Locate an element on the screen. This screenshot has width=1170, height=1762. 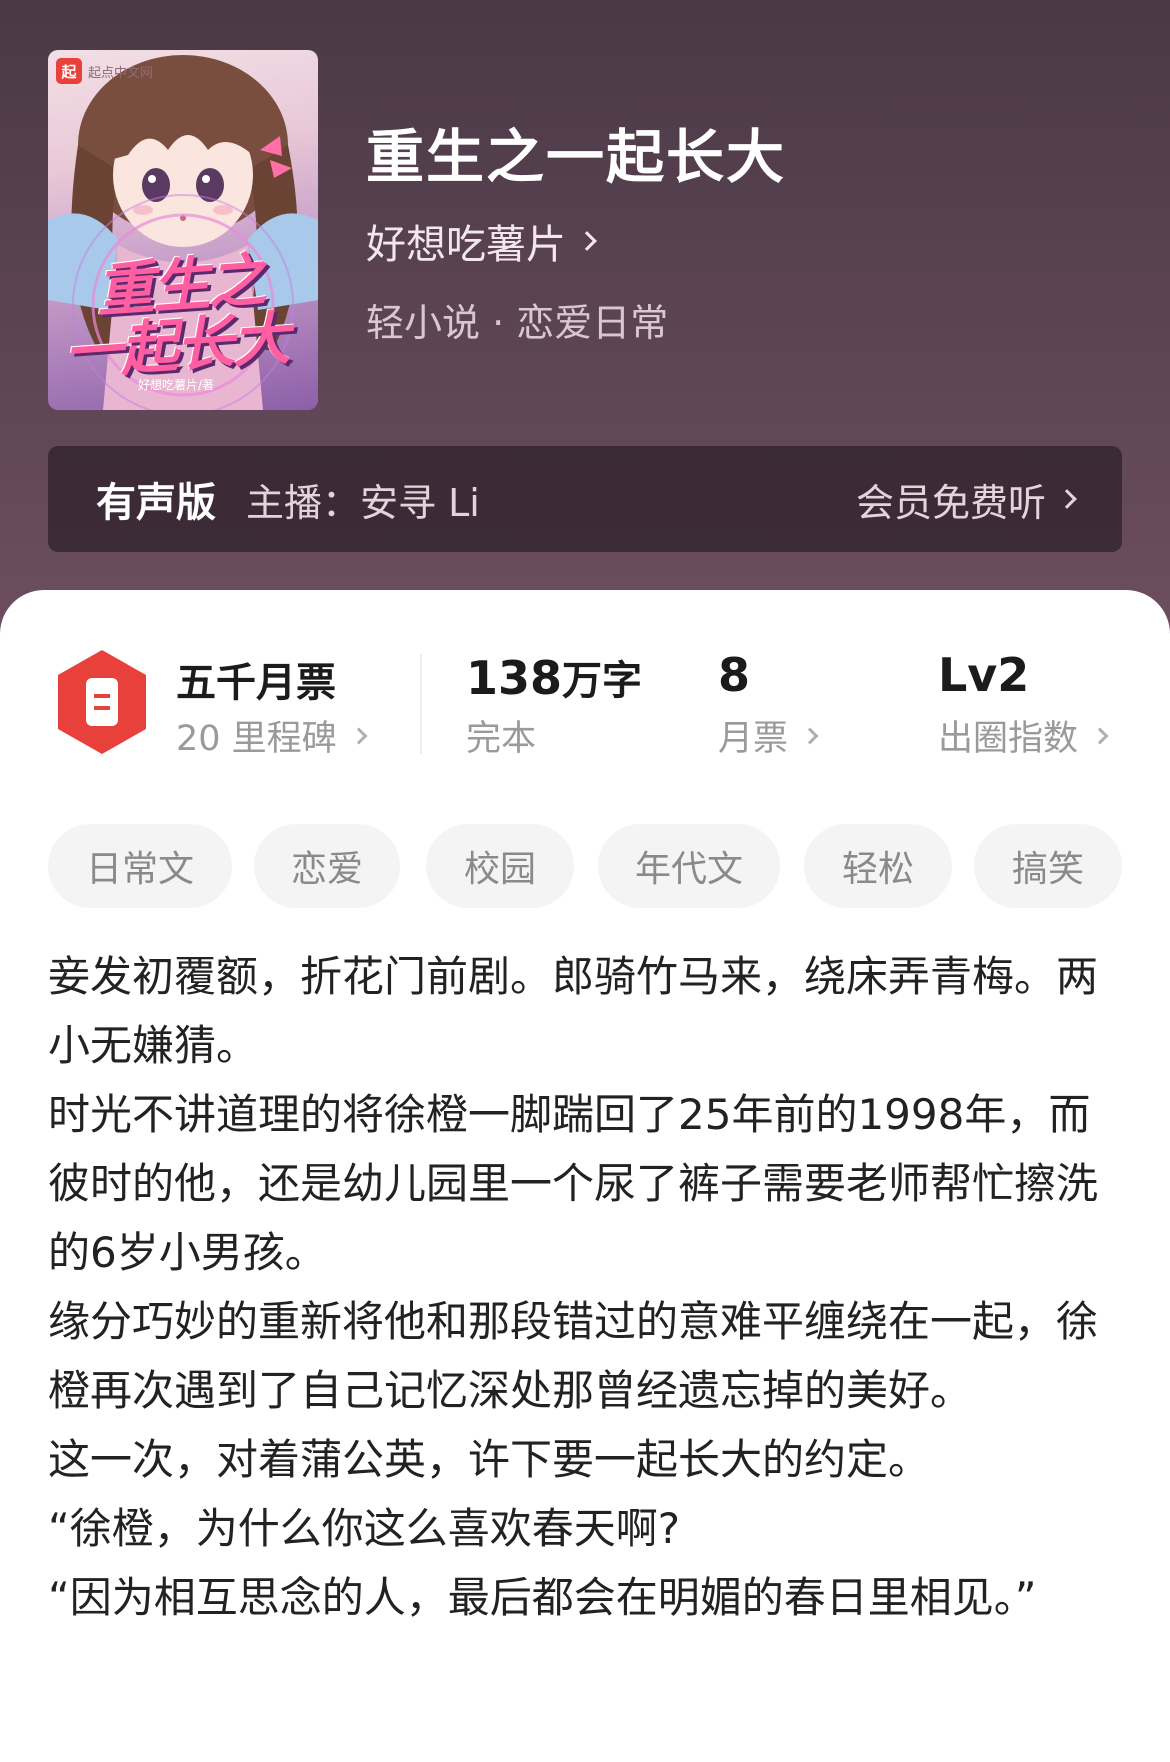
level-value: Lv2 is located at coordinates (984, 675).